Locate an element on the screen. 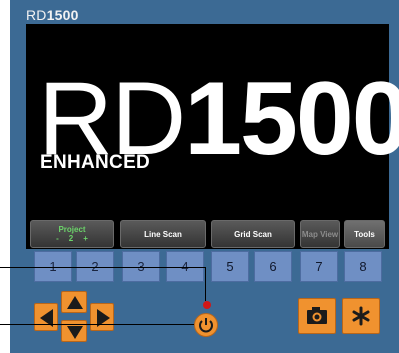 This screenshot has height=353, width=399. splash-subtitle: ENHANCED is located at coordinates (95, 162).